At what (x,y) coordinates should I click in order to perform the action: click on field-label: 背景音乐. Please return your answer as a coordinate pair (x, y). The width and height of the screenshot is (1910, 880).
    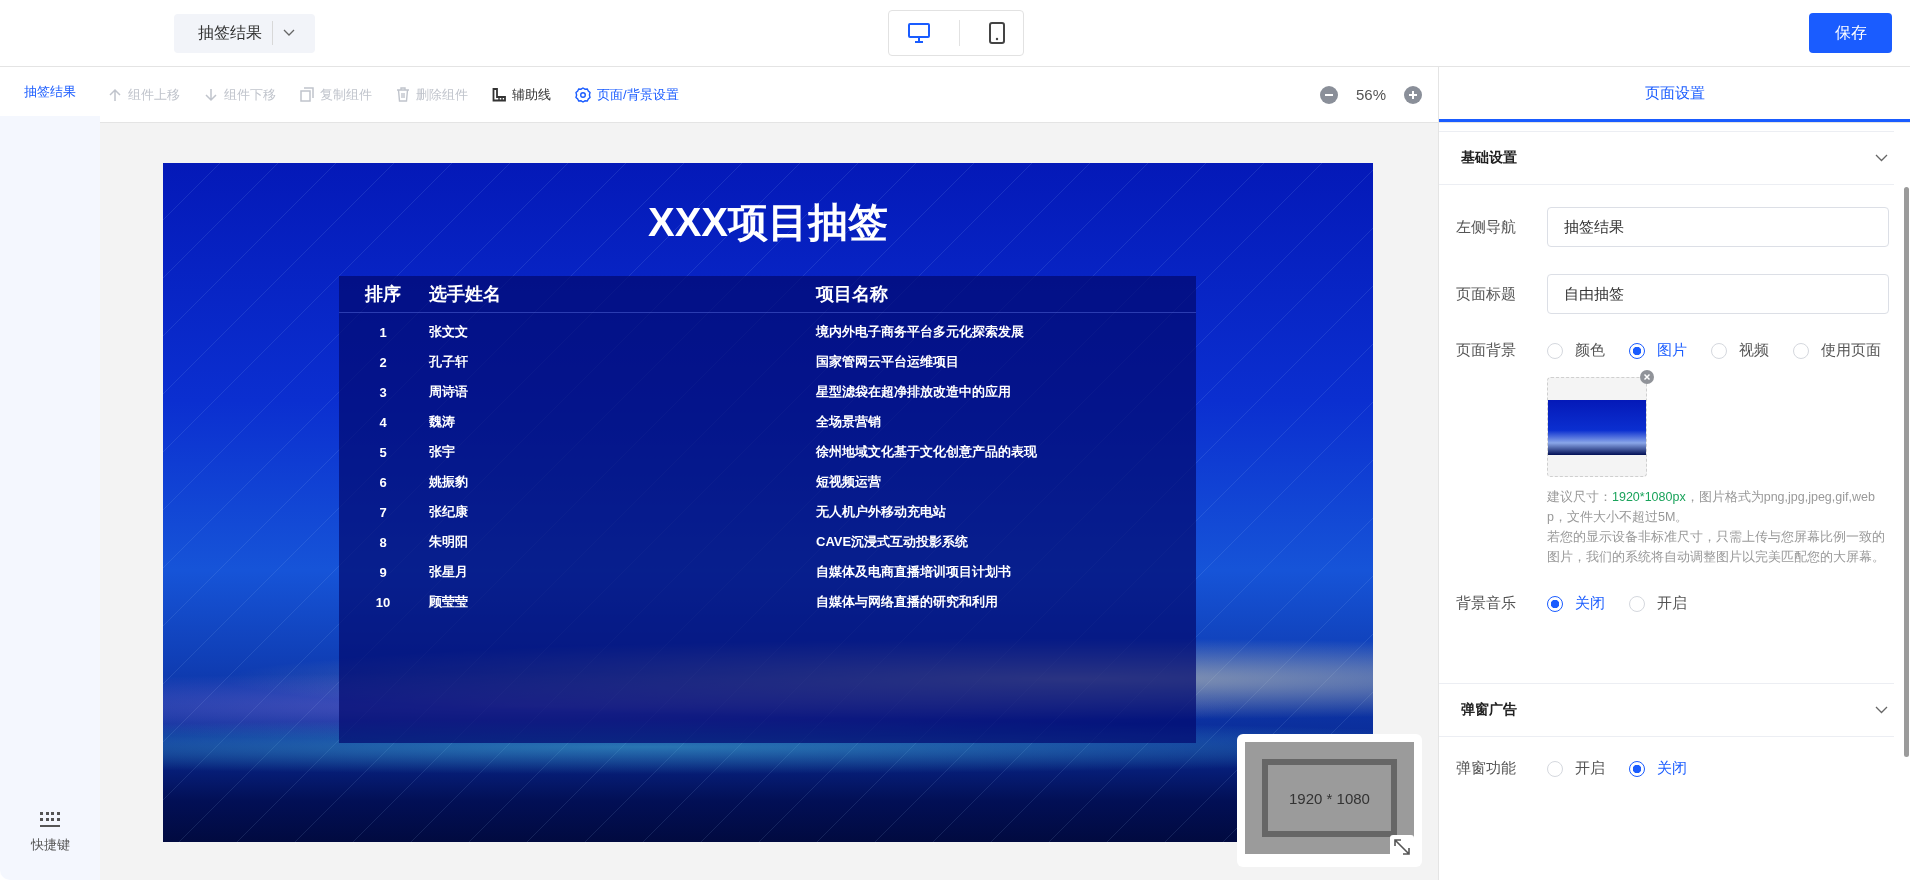
    Looking at the image, I should click on (1486, 603).